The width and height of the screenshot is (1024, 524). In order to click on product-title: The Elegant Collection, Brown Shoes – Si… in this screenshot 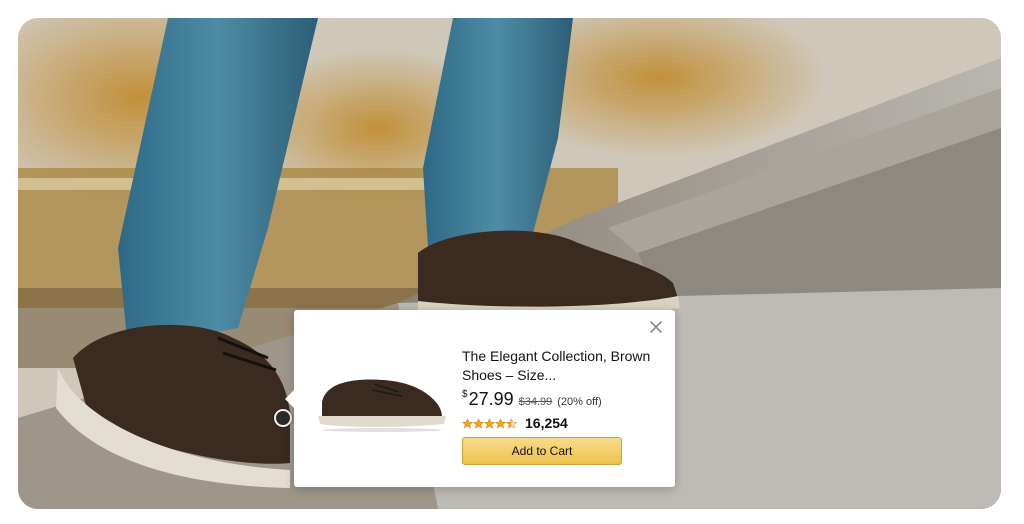, I will do `click(560, 366)`.